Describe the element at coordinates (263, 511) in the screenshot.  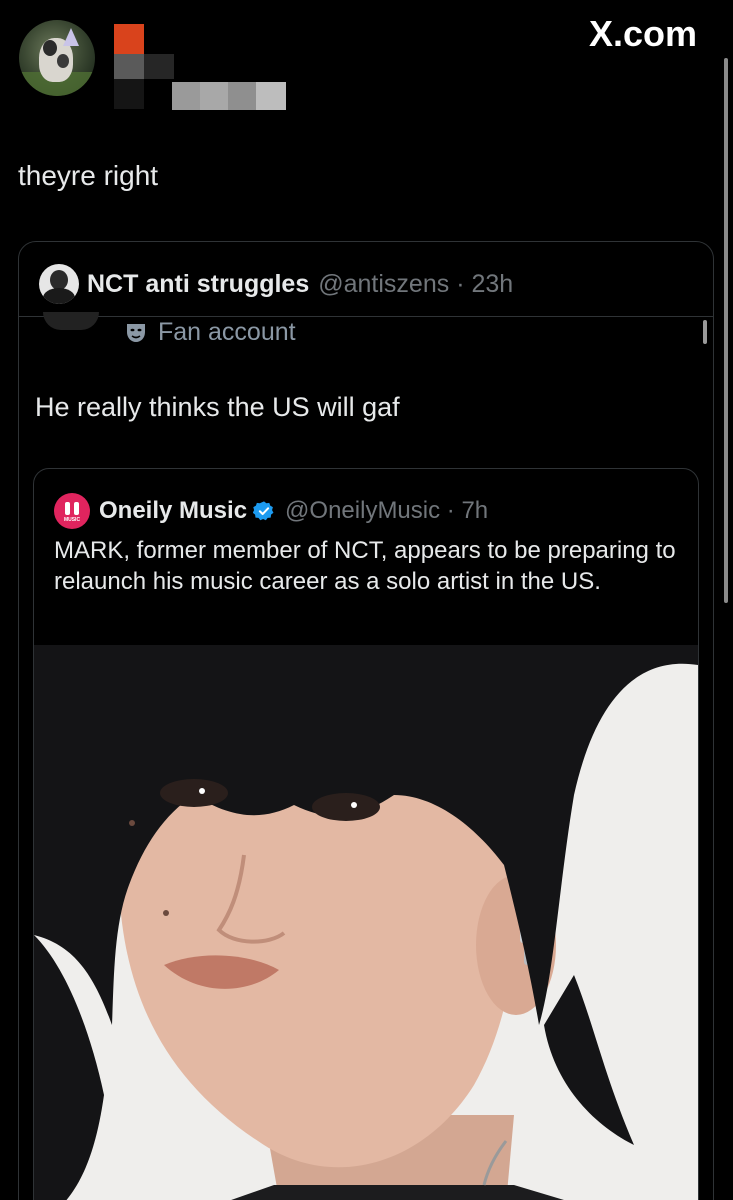
I see `verified-badge-icon` at that location.